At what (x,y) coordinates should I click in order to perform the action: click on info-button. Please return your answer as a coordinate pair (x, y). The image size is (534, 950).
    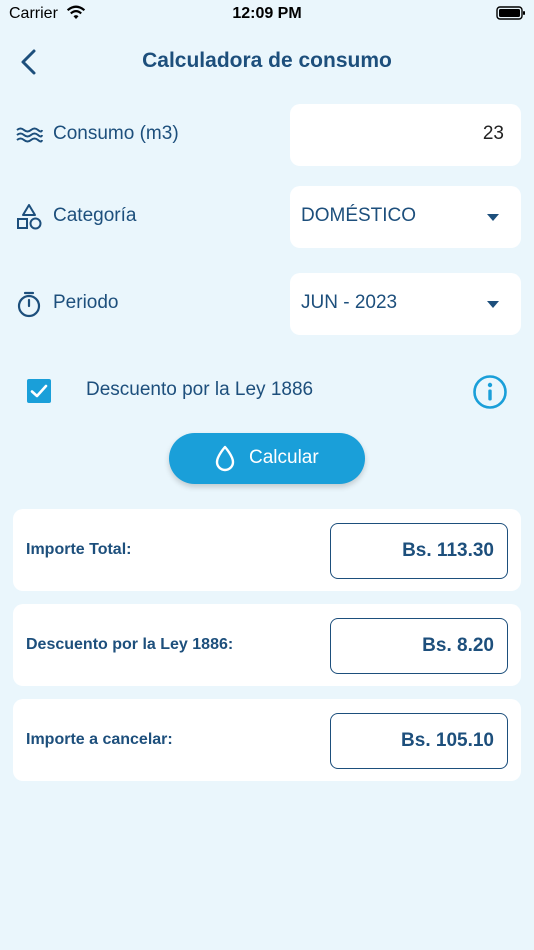
    Looking at the image, I should click on (490, 392).